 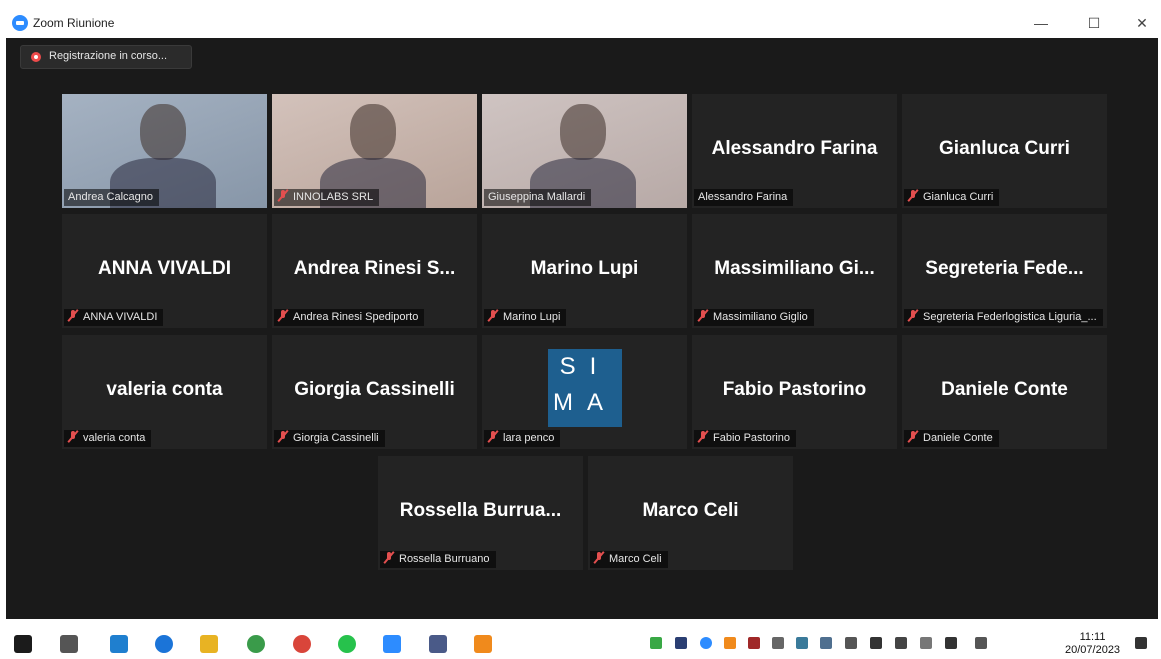 I want to click on participant-tile: ANNA VIVALDI ANNA VIVALDI, so click(x=164, y=271).